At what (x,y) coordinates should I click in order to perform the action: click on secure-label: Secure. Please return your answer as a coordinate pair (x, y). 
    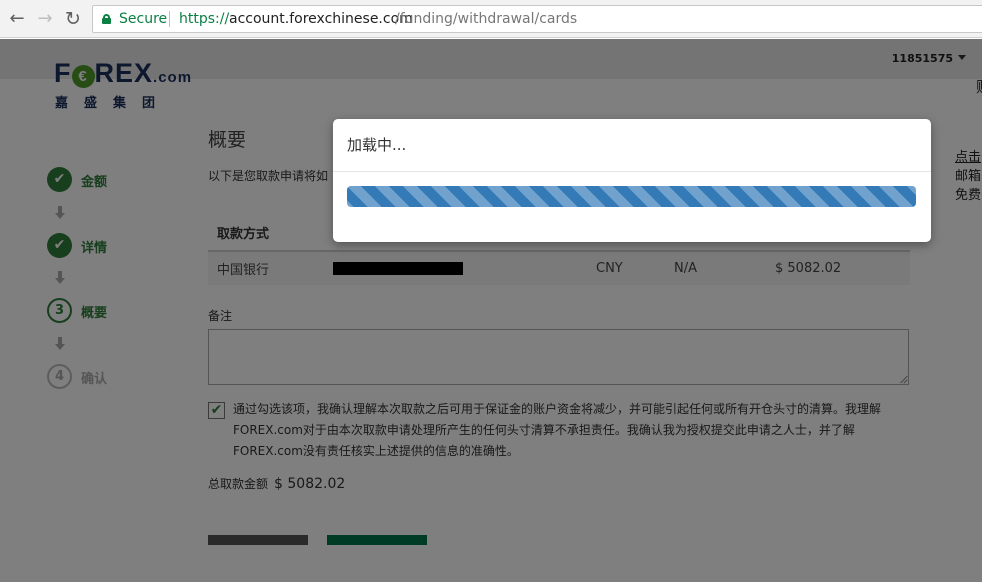
    Looking at the image, I should click on (143, 19).